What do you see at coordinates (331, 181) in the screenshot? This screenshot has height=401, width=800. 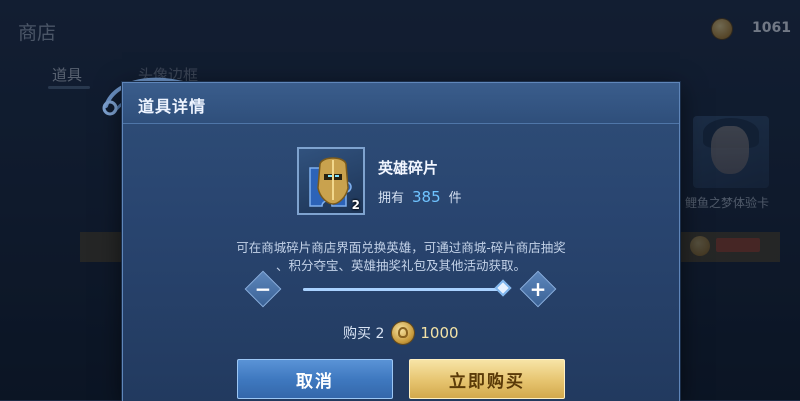 I see `item-icon-frame: 2` at bounding box center [331, 181].